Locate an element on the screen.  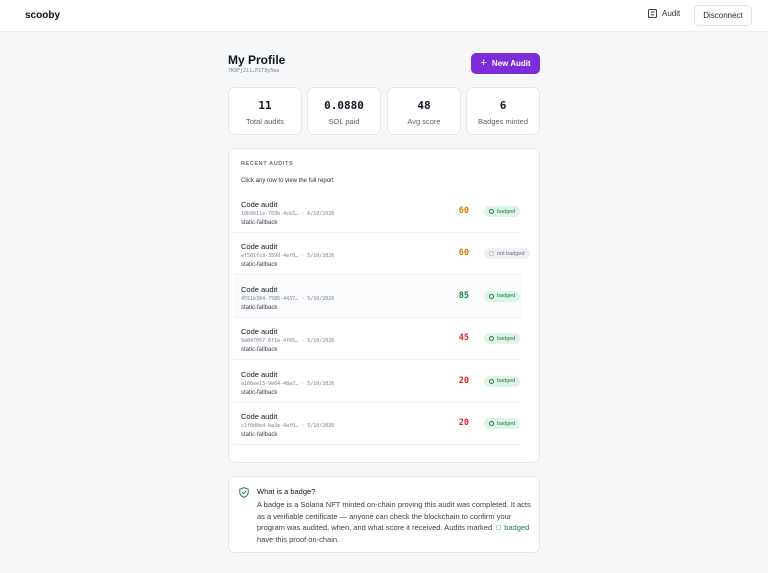
page-title: My Profile is located at coordinates (257, 60).